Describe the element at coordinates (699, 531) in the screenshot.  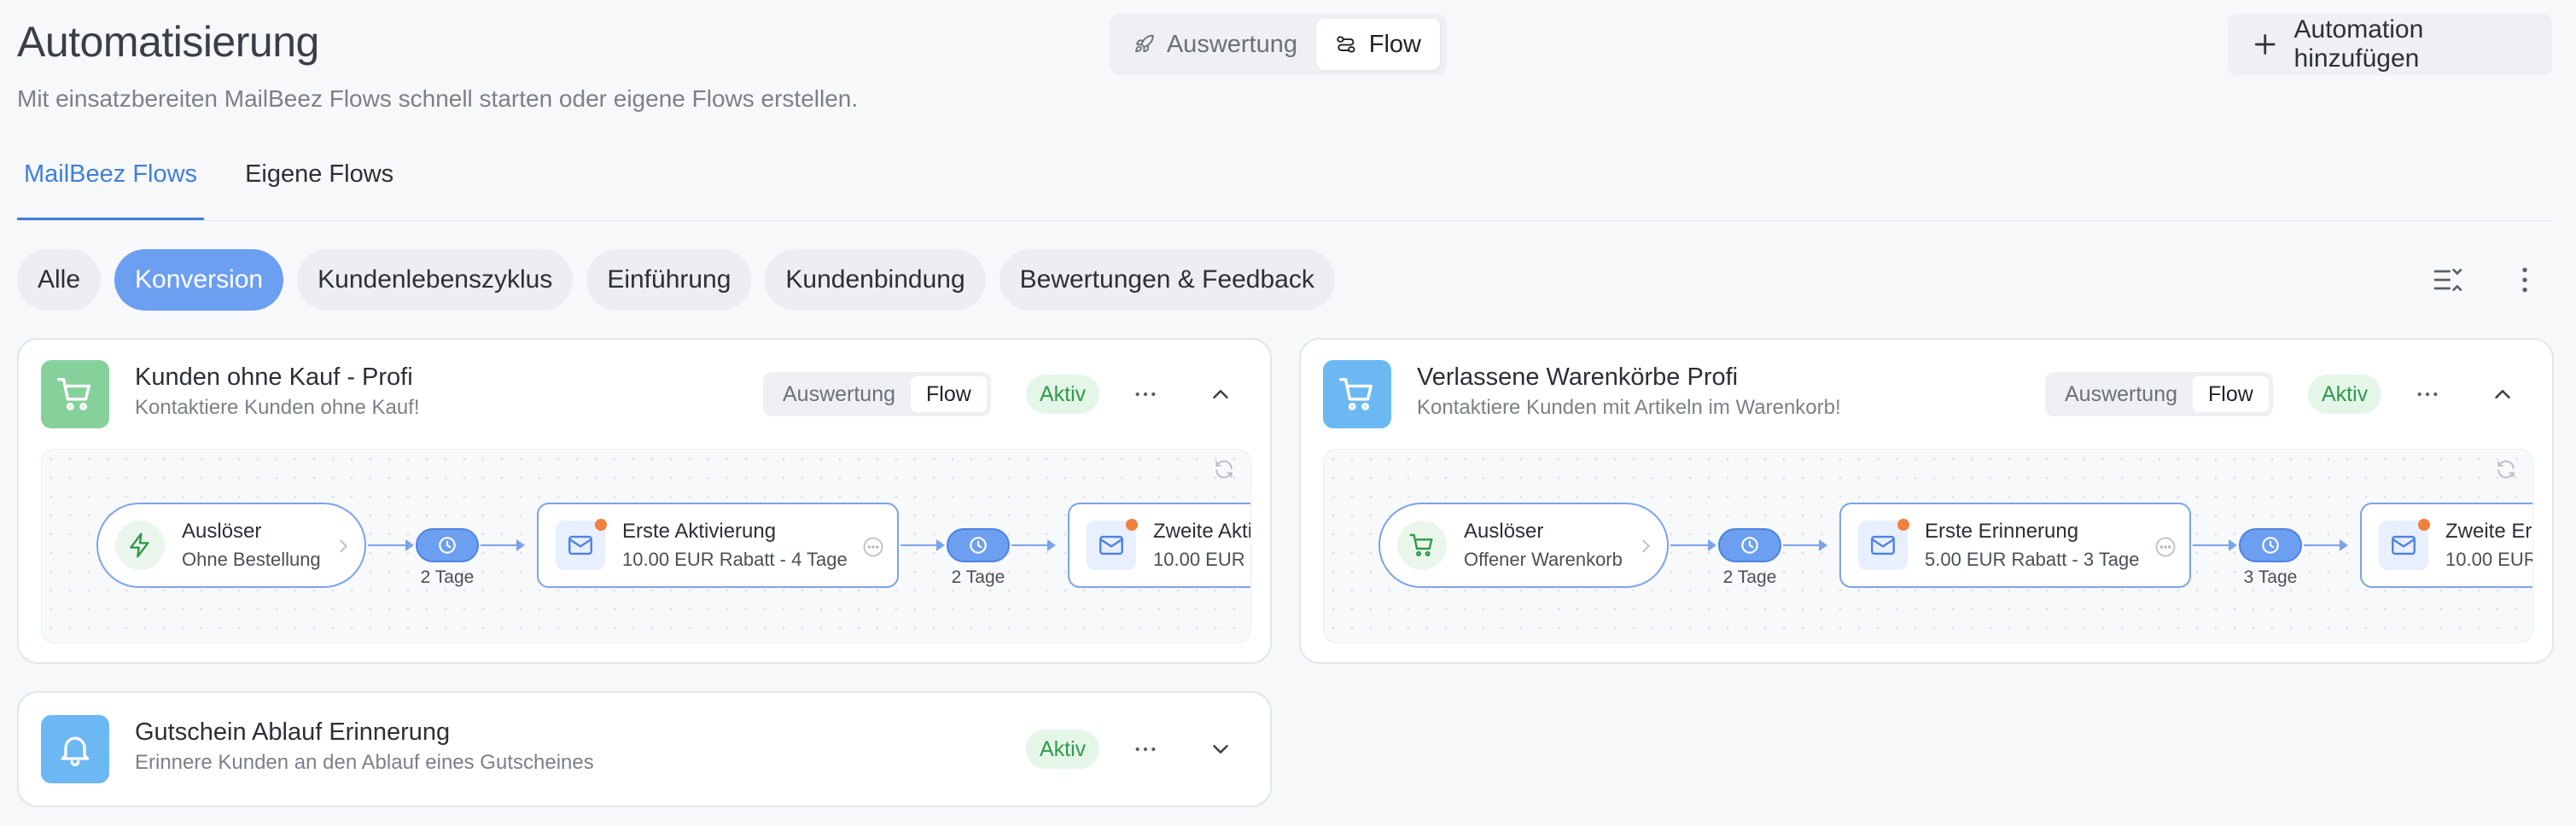
I see `email-title: Erste Aktivierung` at that location.